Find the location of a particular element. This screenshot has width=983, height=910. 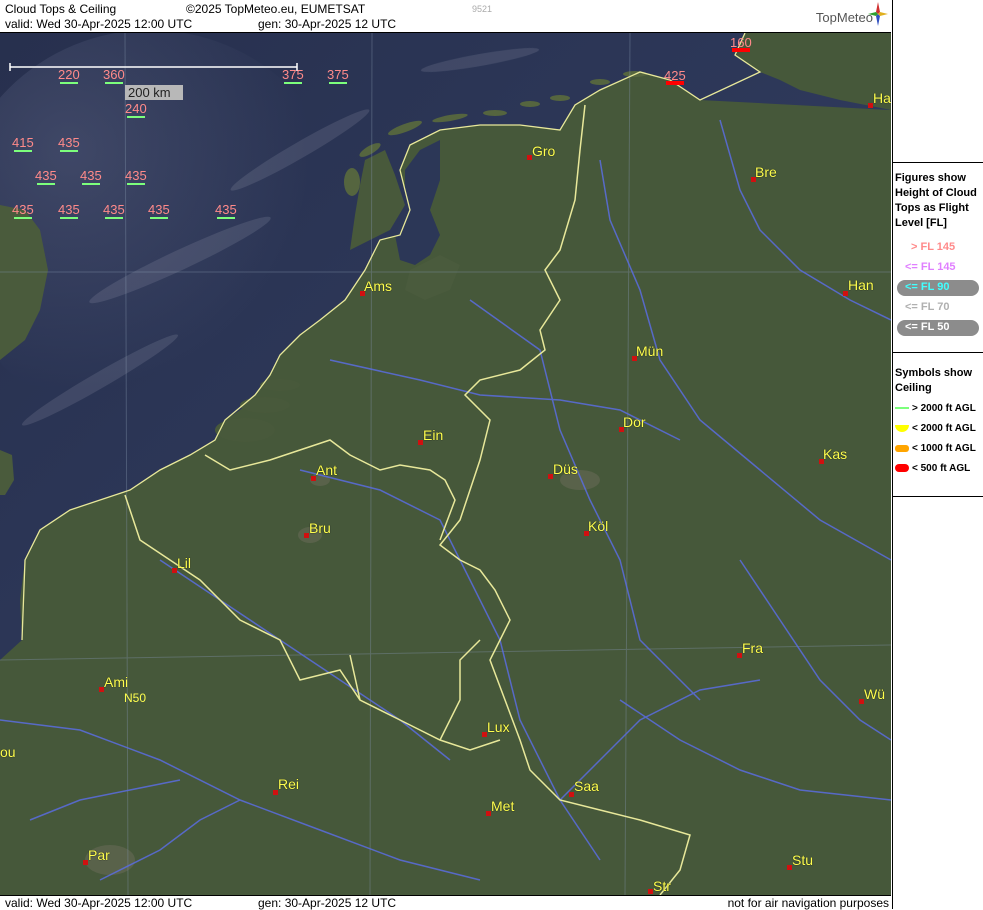

city-label: Lux is located at coordinates (498, 727).